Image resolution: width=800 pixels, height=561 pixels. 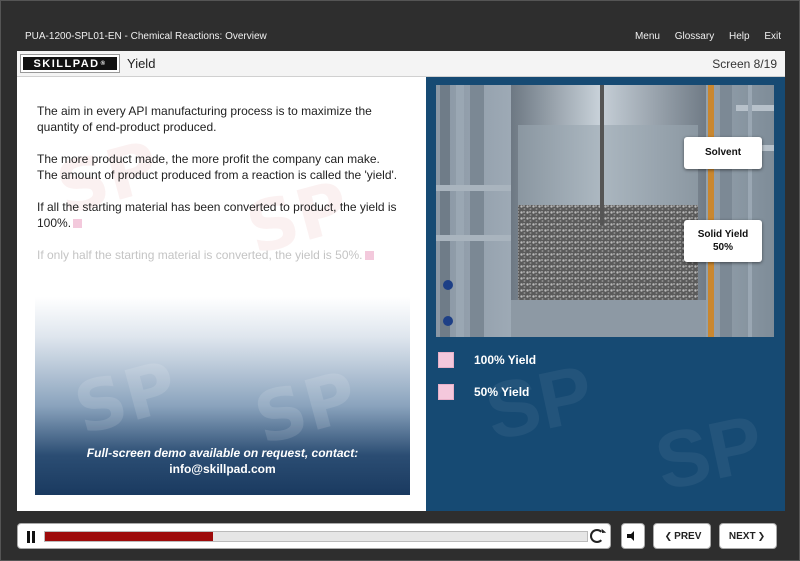 What do you see at coordinates (505, 360) in the screenshot?
I see `option-label: 100% Yield` at bounding box center [505, 360].